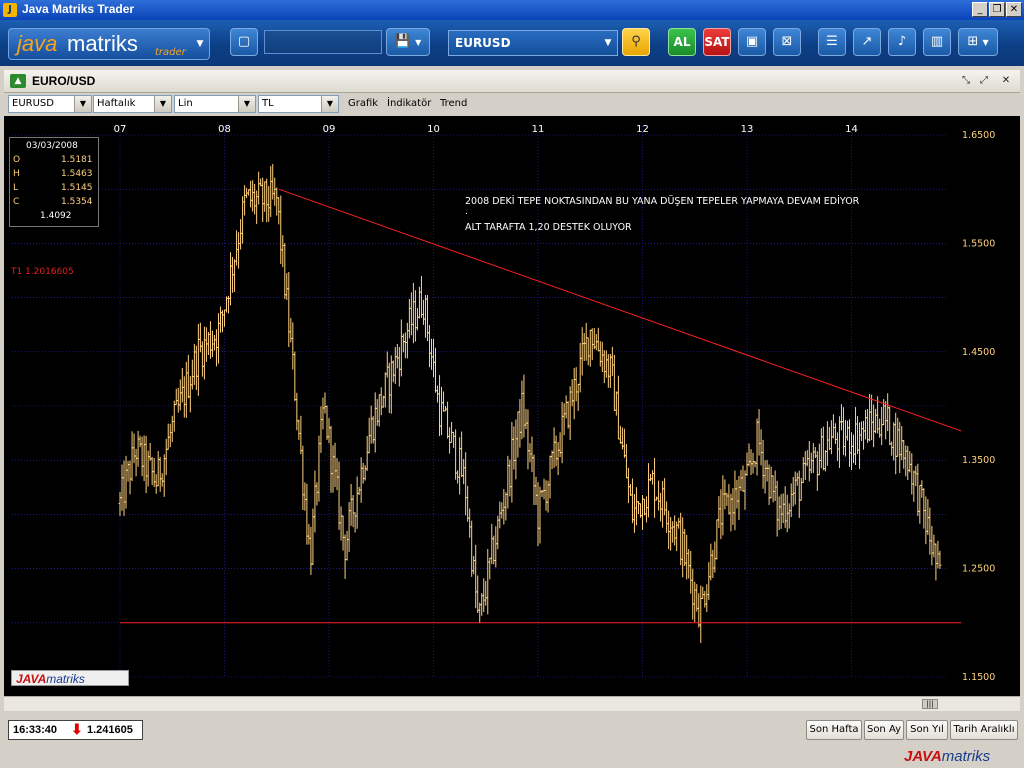 Image resolution: width=1024 pixels, height=768 pixels. I want to click on last-price: 1.241605, so click(110, 730).